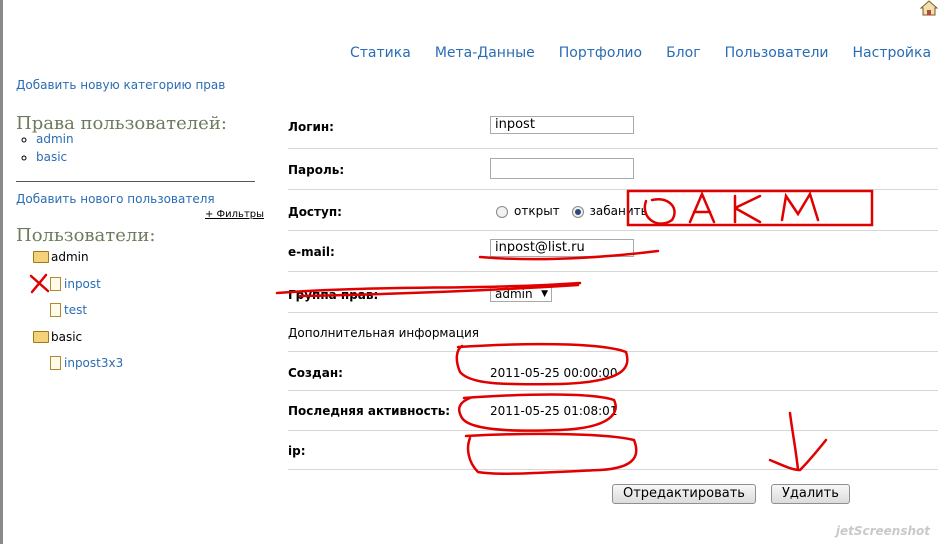 The height and width of the screenshot is (544, 938). What do you see at coordinates (234, 214) in the screenshot?
I see `filters-link: + Фильтры` at bounding box center [234, 214].